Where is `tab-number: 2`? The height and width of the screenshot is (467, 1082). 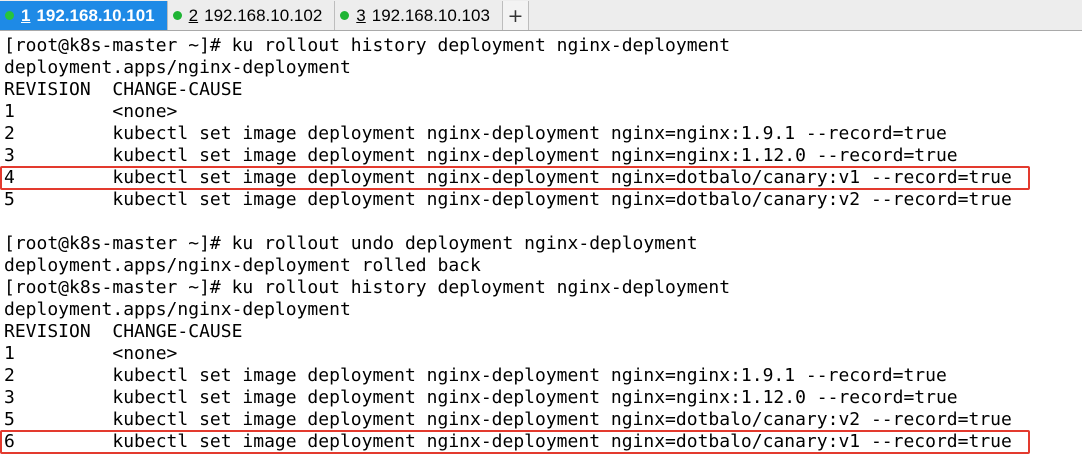 tab-number: 2 is located at coordinates (193, 15).